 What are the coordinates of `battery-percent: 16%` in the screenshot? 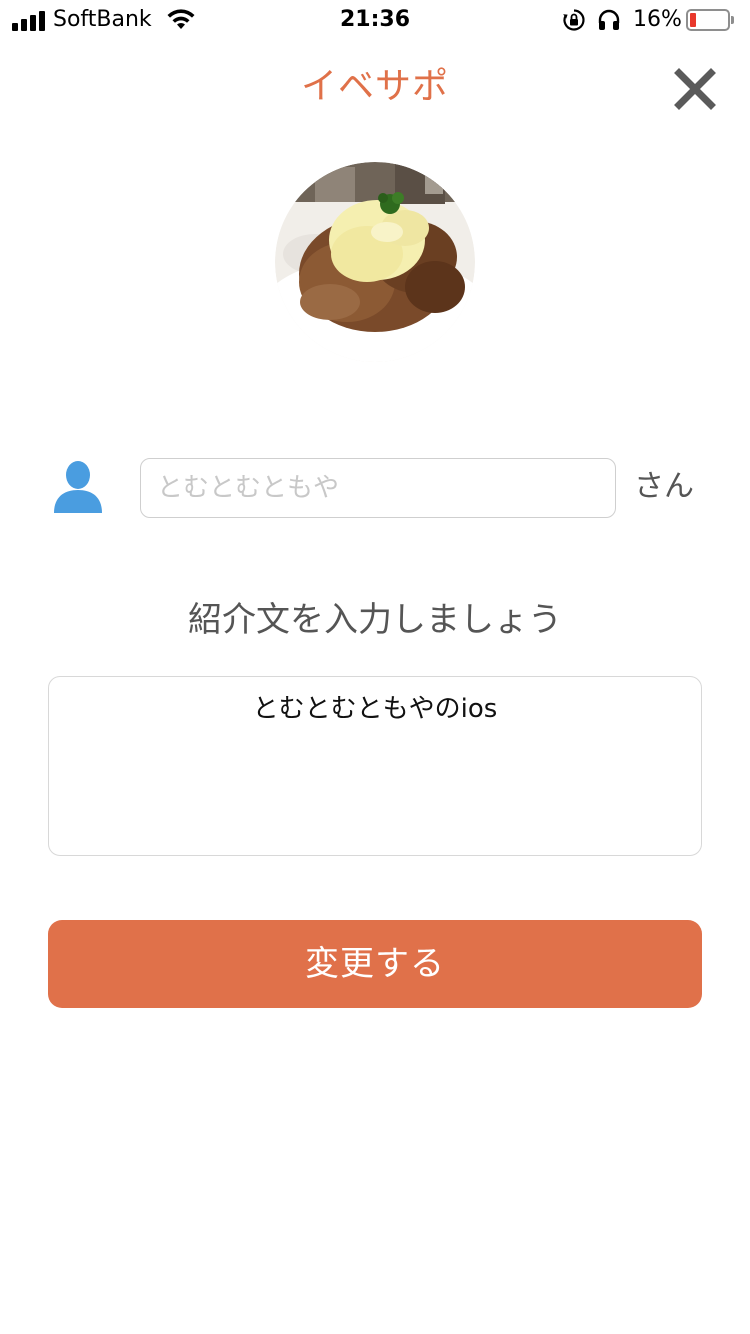 It's located at (657, 19).